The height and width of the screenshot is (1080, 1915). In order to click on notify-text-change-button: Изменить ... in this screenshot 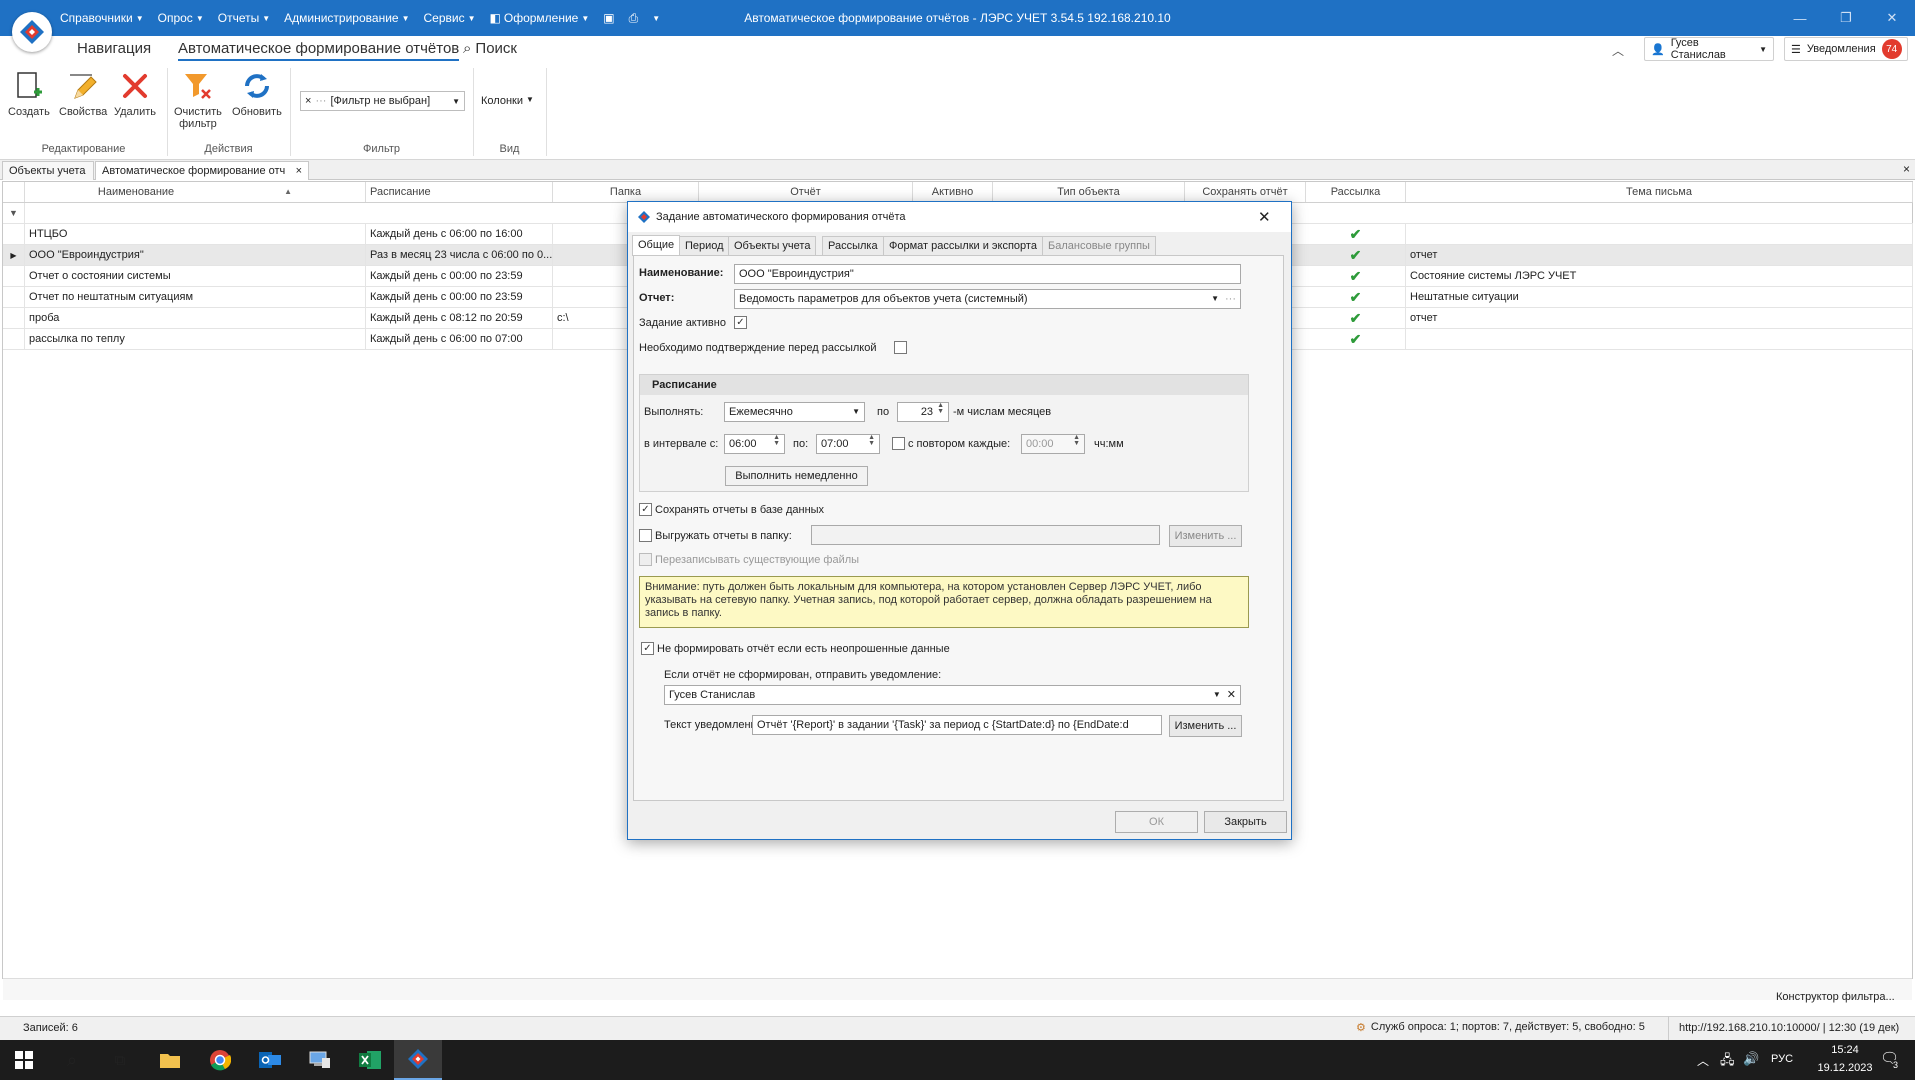, I will do `click(1205, 726)`.